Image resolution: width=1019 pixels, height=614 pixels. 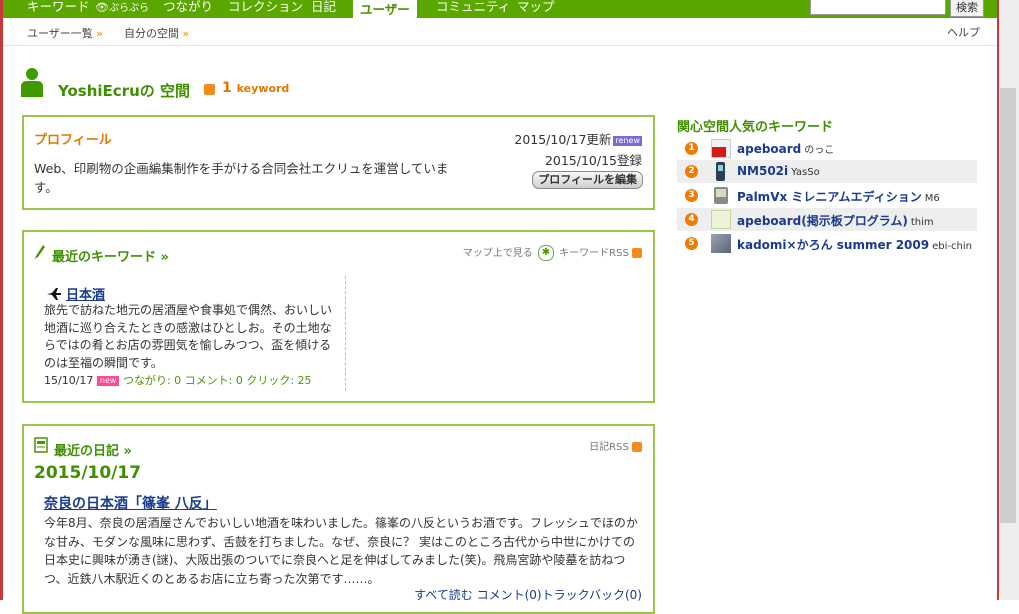 I want to click on edit-profile-button: プロフィールを編集, so click(x=587, y=180).